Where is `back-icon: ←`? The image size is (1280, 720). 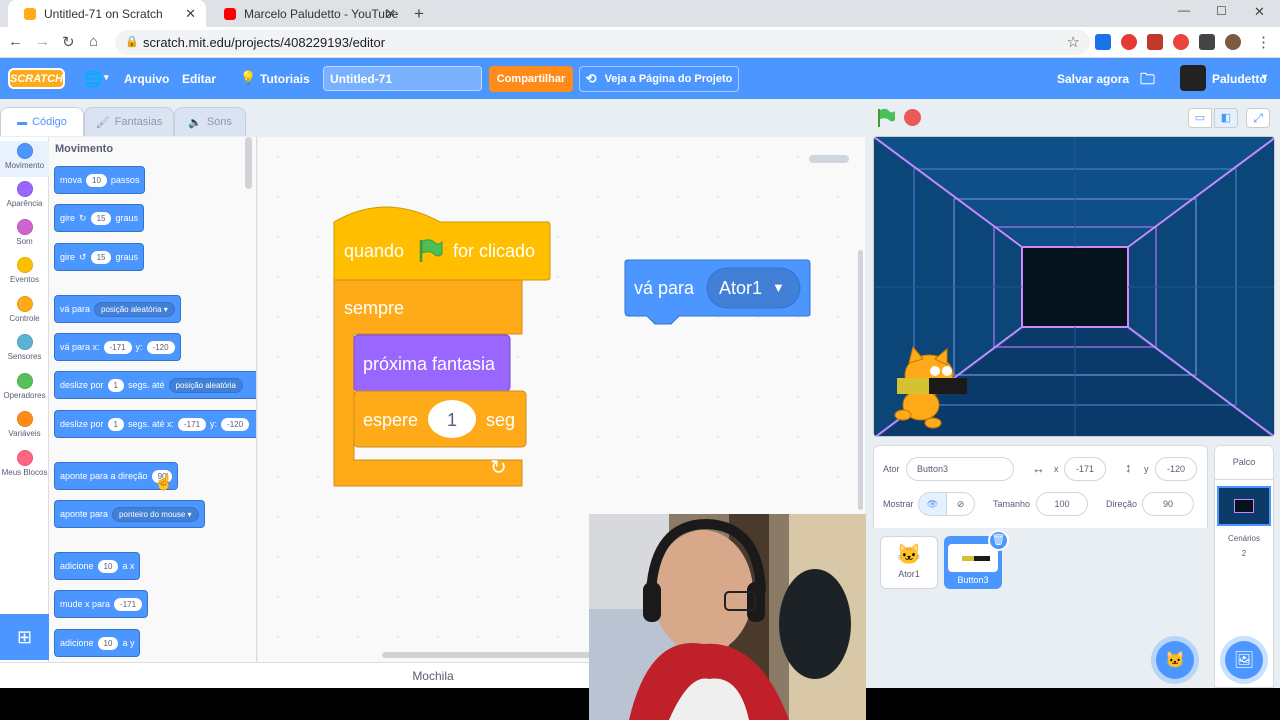 back-icon: ← is located at coordinates (15, 41).